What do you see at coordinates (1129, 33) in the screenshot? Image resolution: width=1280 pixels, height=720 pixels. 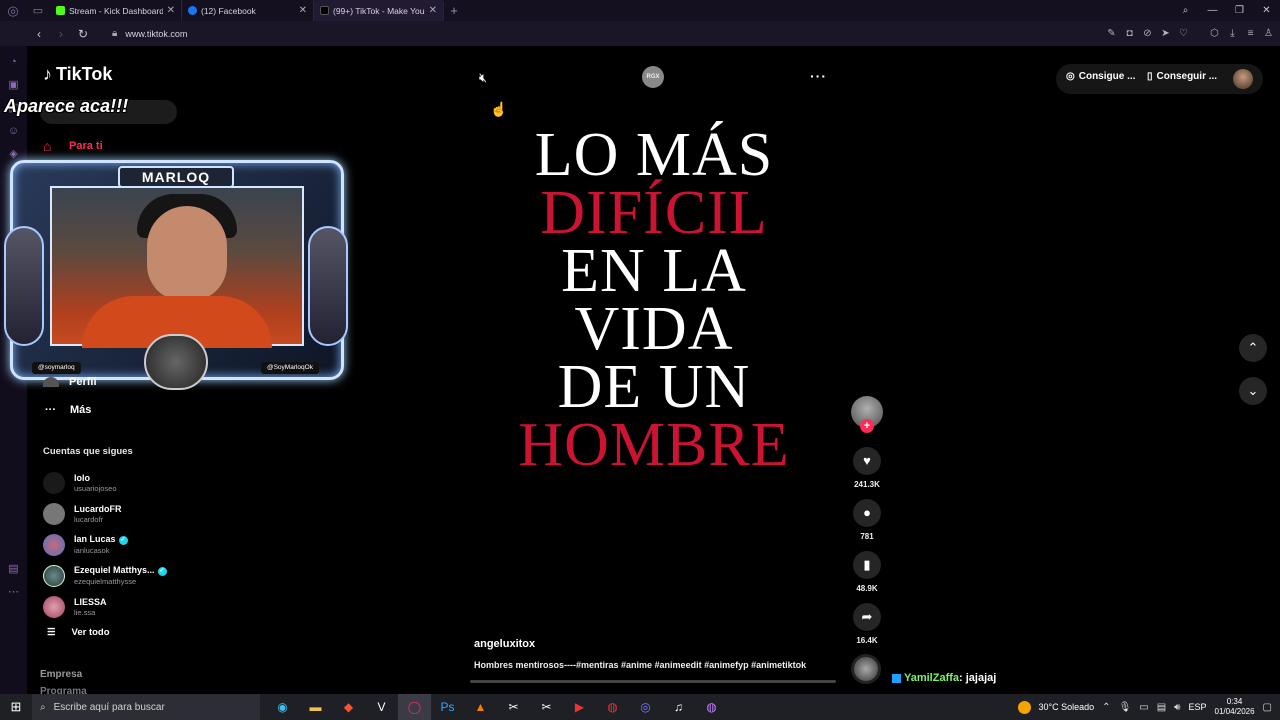 I see `camera-icon: ◘` at bounding box center [1129, 33].